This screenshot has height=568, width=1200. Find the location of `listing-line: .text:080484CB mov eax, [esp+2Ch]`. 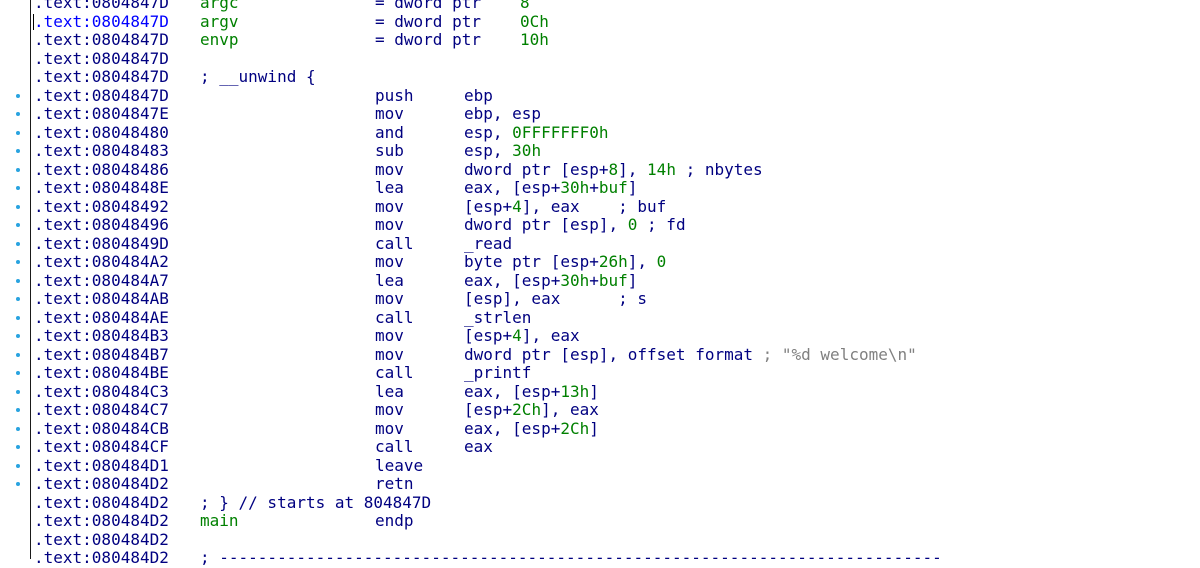

listing-line: .text:080484CB mov eax, [esp+2Ch] is located at coordinates (600, 429).